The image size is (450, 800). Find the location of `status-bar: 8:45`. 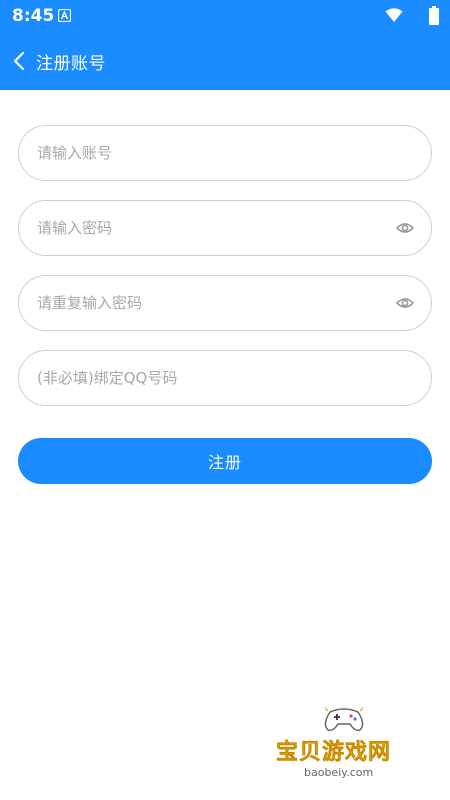

status-bar: 8:45 is located at coordinates (225, 16).